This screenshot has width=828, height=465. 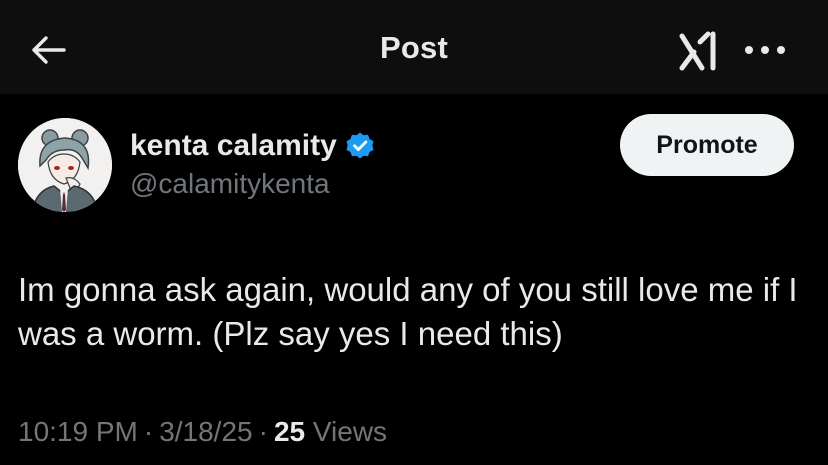 I want to click on author-name-row: kenta calamity, so click(x=252, y=146).